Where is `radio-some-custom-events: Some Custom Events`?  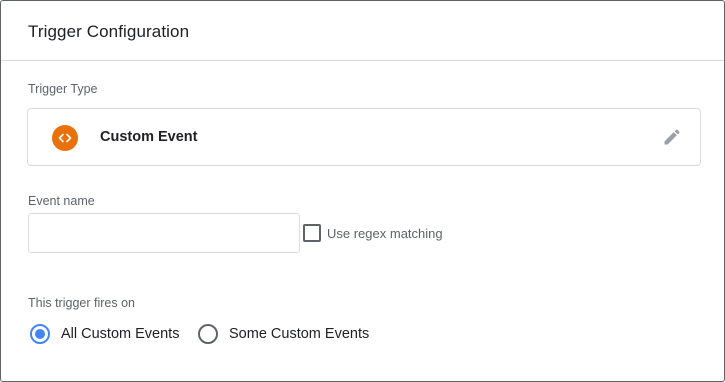 radio-some-custom-events: Some Custom Events is located at coordinates (283, 334).